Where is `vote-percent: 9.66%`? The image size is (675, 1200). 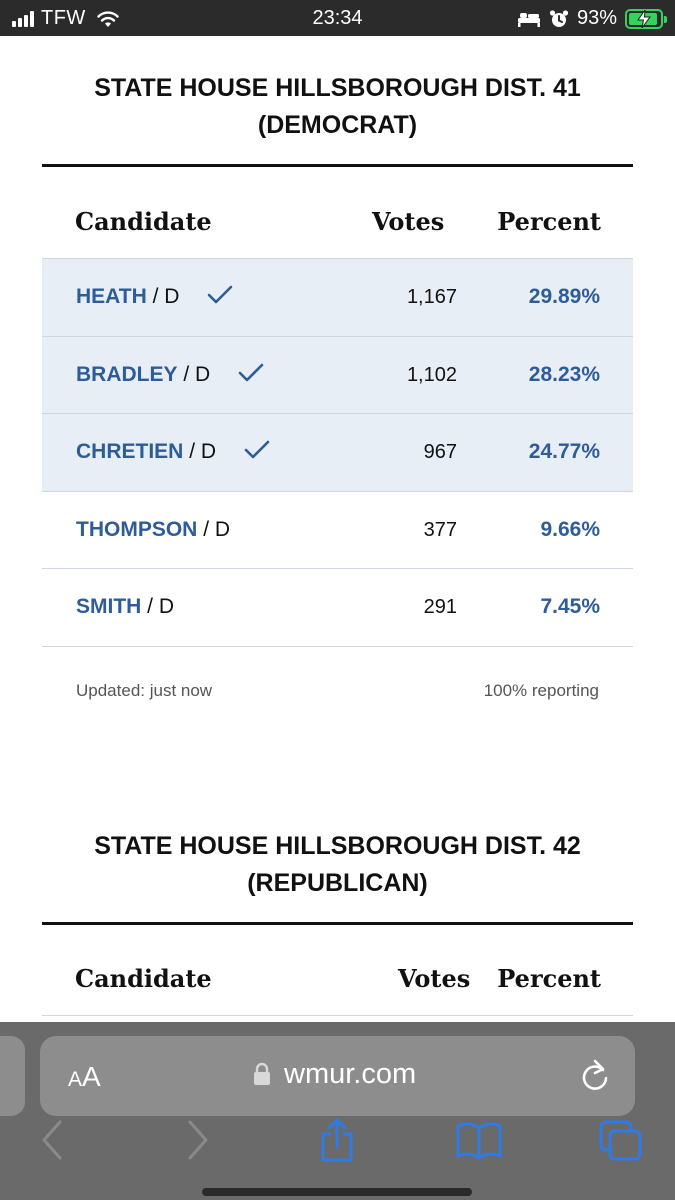 vote-percent: 9.66% is located at coordinates (570, 529).